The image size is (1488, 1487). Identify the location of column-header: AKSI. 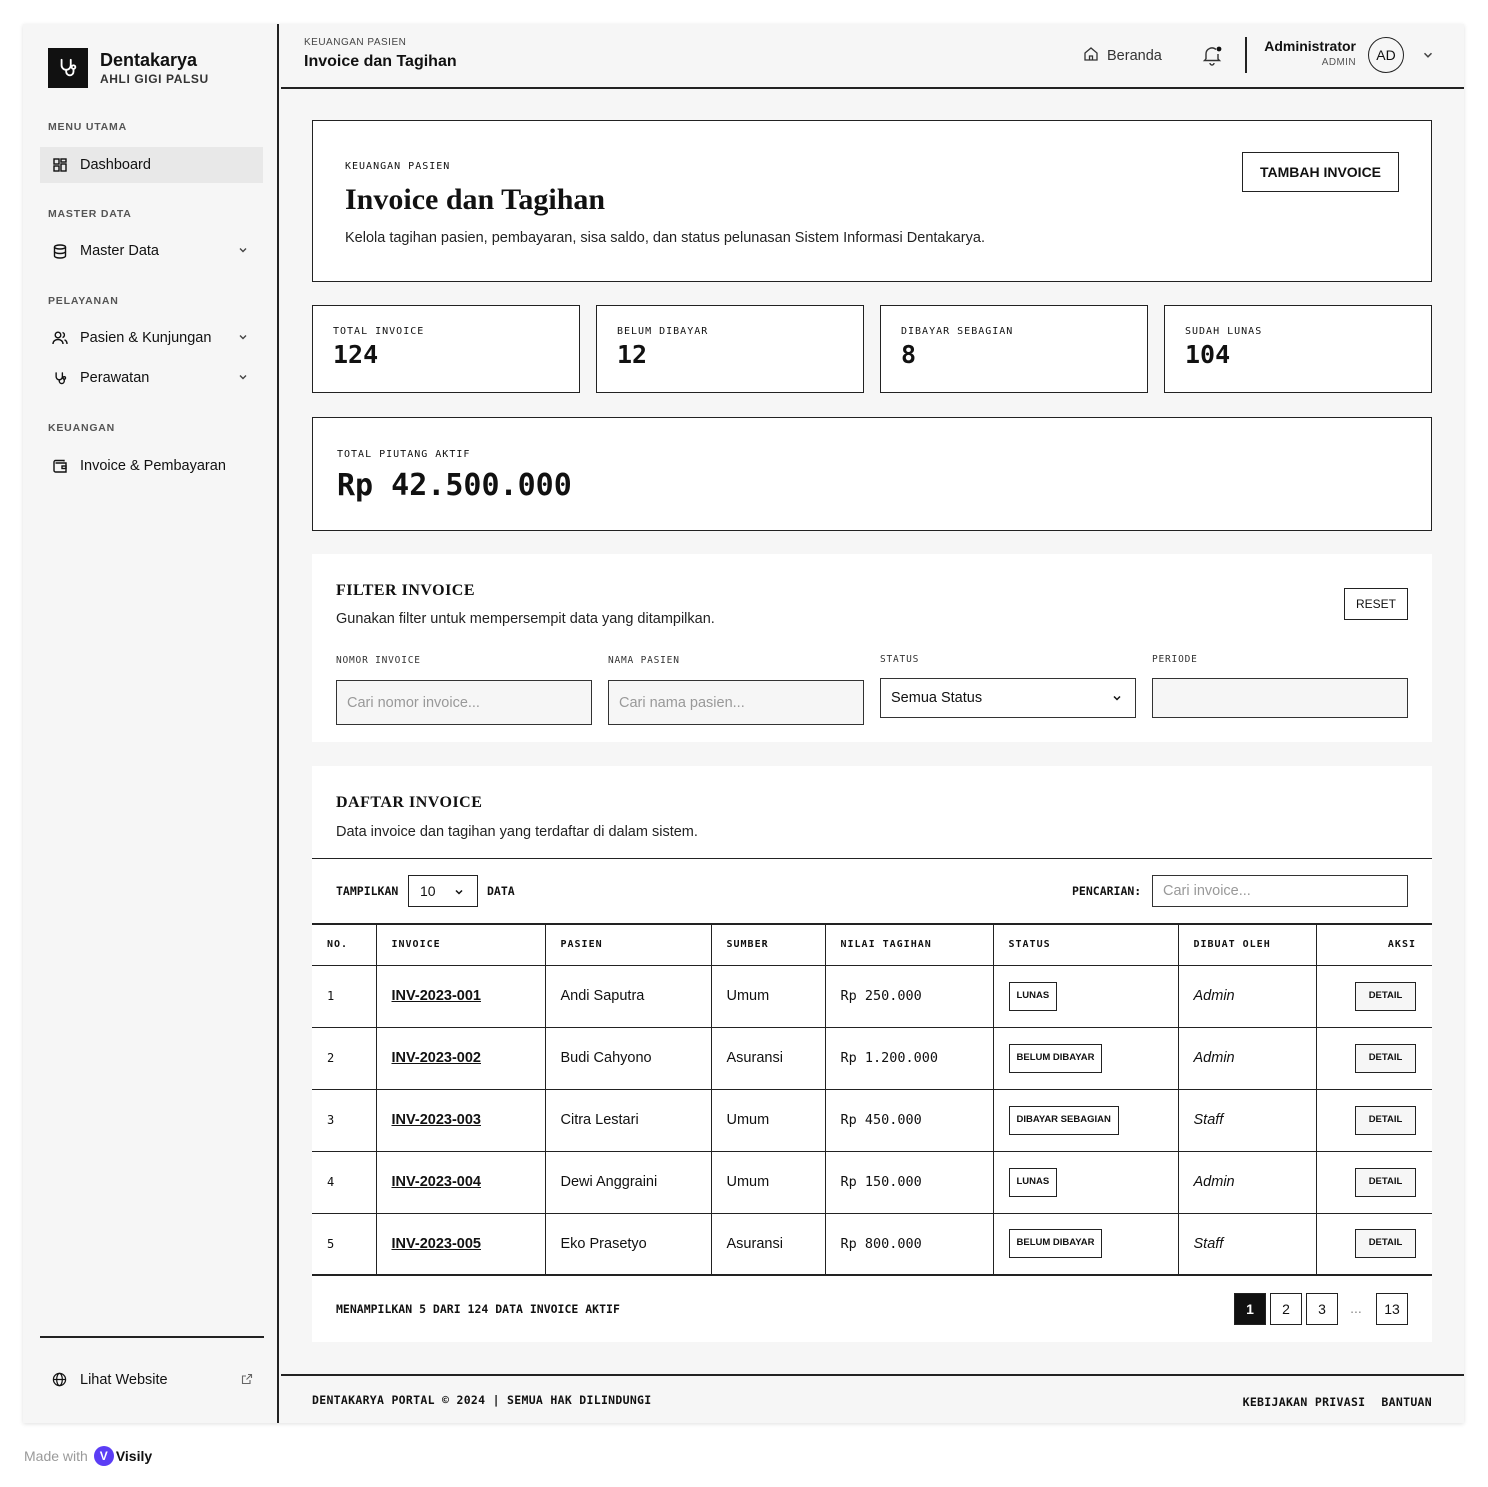
(1373, 944).